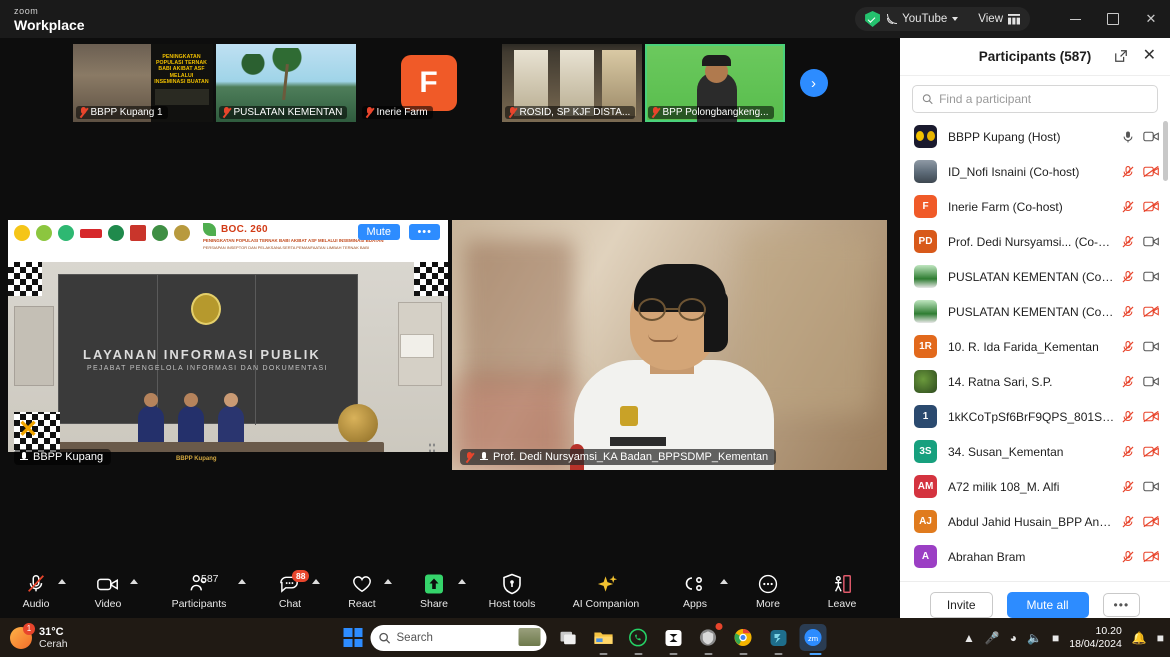  Describe the element at coordinates (1151, 19) in the screenshot. I see `close-button: ✕` at that location.